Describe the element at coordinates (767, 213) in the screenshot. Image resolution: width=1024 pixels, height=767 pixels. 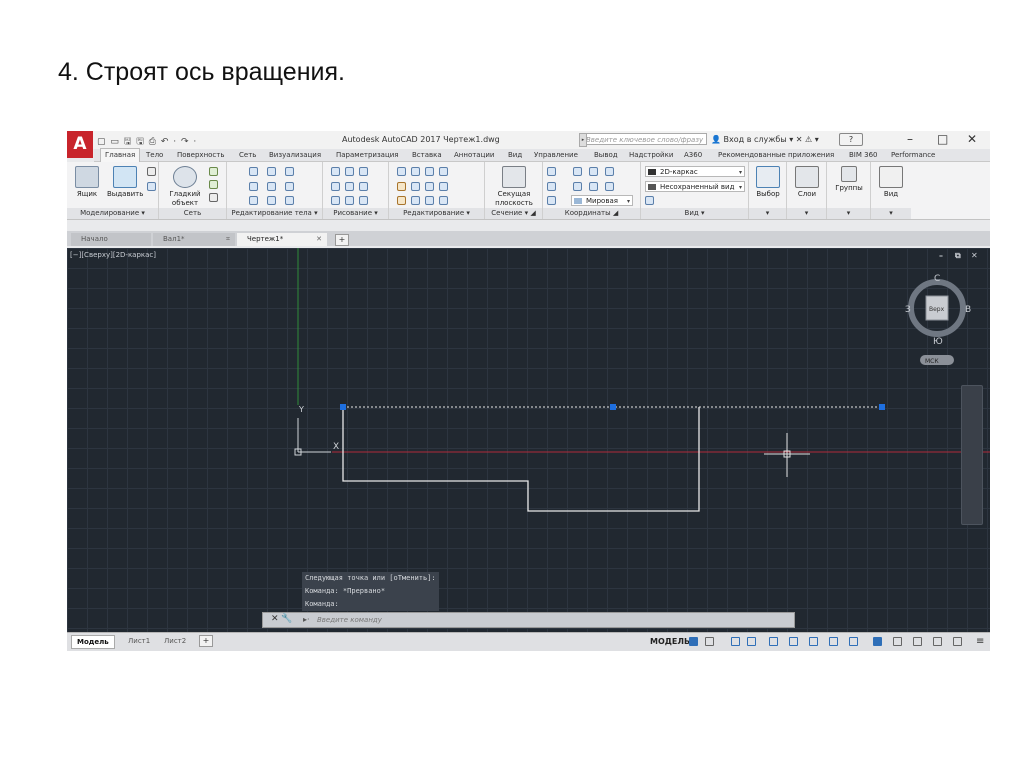
I see `panel-selection-label: ▾` at that location.